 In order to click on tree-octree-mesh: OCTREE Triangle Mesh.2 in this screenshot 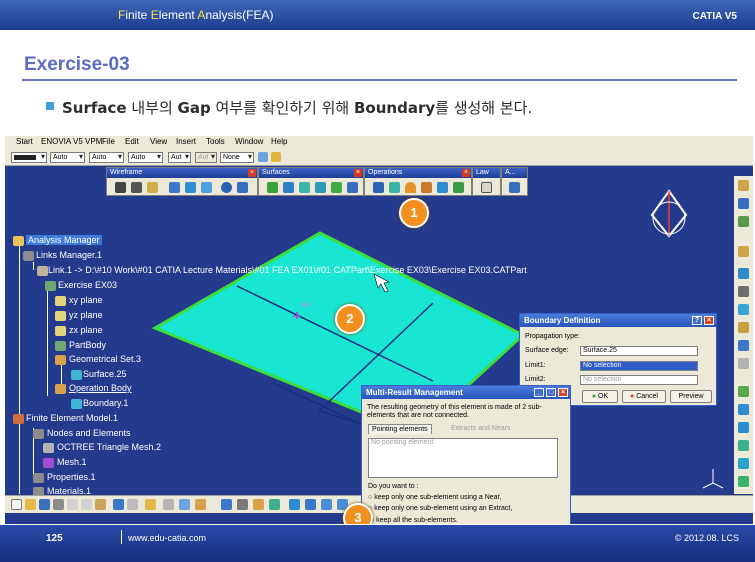, I will do `click(109, 447)`.